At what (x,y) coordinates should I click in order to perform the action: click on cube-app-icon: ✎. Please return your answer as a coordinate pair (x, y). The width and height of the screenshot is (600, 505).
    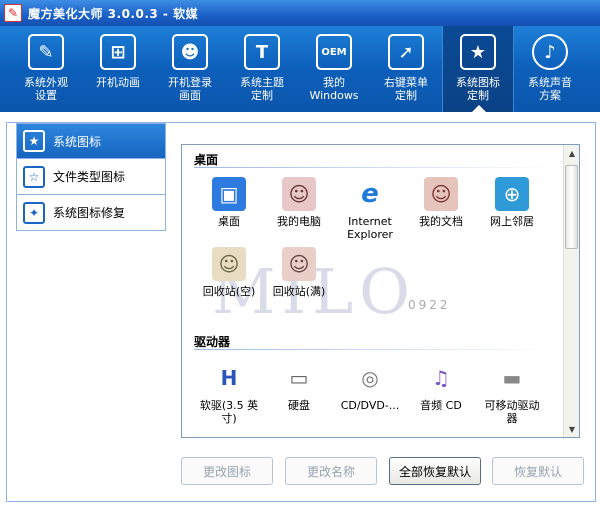
    Looking at the image, I should click on (13, 13).